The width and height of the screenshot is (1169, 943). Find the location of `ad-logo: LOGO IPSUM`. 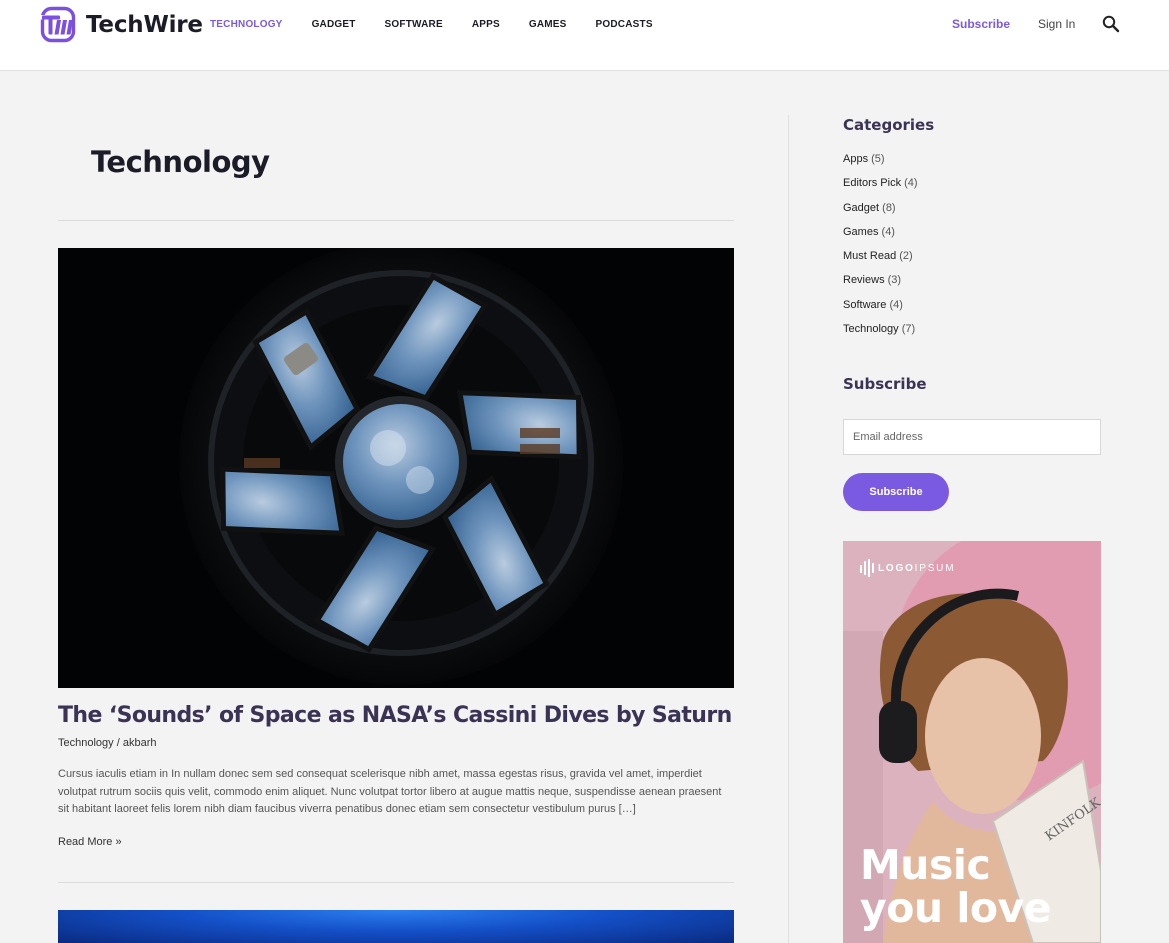

ad-logo: LOGO IPSUM is located at coordinates (907, 568).